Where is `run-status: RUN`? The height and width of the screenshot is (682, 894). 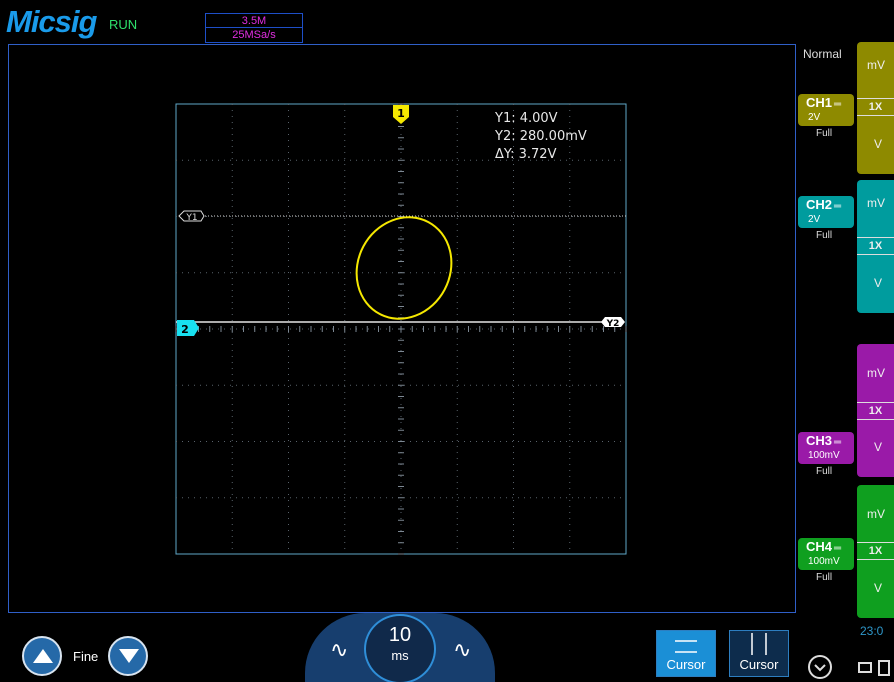
run-status: RUN is located at coordinates (123, 24).